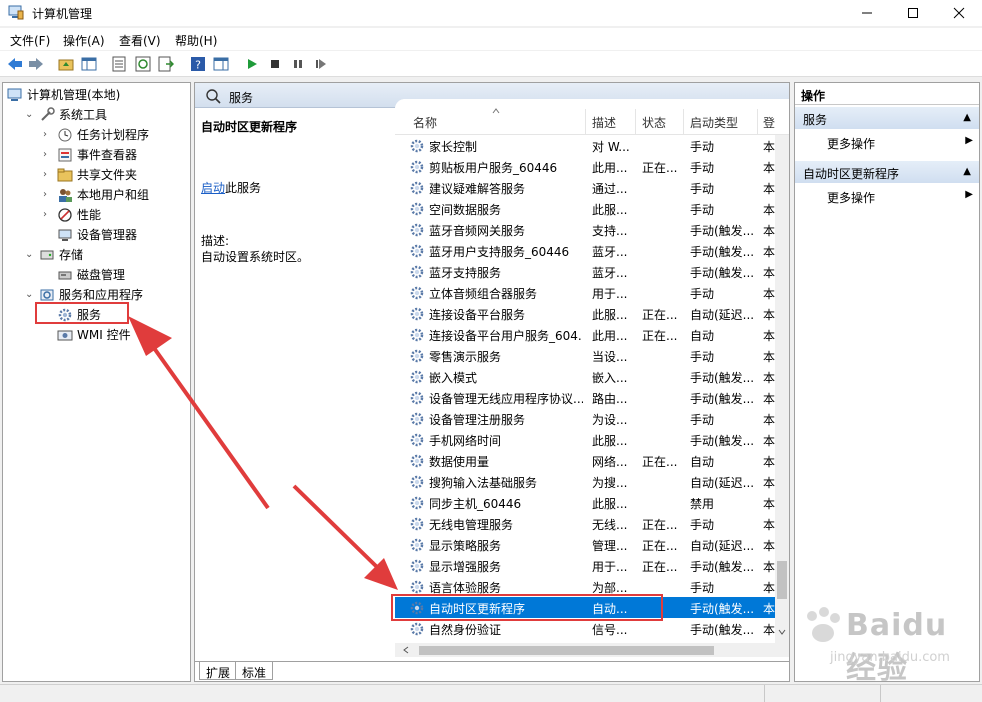 This screenshot has height=702, width=982. Describe the element at coordinates (586, 397) in the screenshot. I see `table-row: 设备管理无线应用程序协议... 路由... 手动(触发... 本` at that location.